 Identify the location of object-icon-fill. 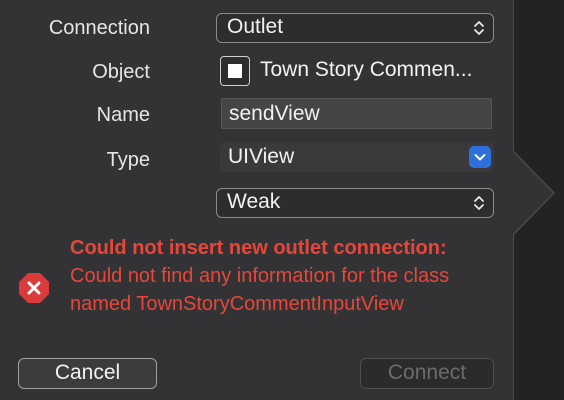
(235, 71).